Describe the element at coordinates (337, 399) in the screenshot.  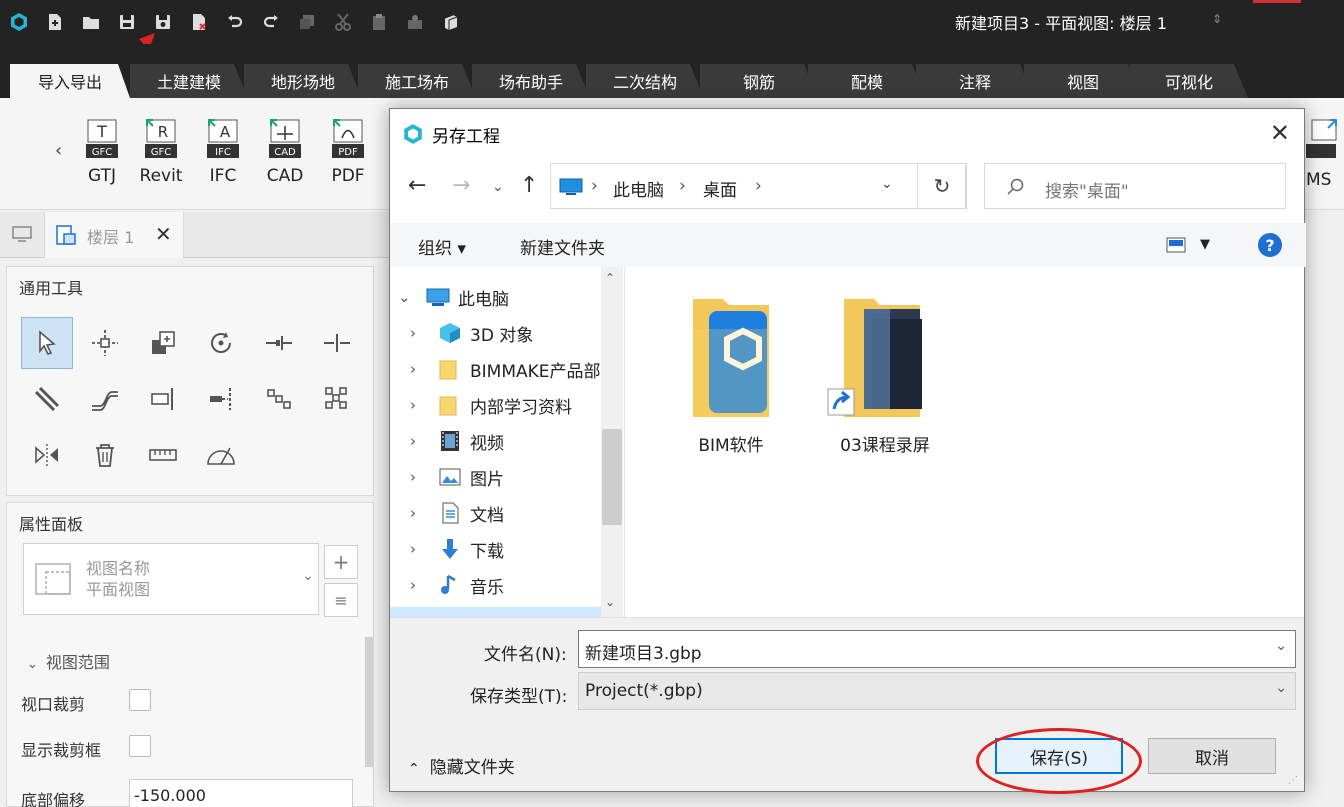
I see `grid-array-tool-icon` at that location.